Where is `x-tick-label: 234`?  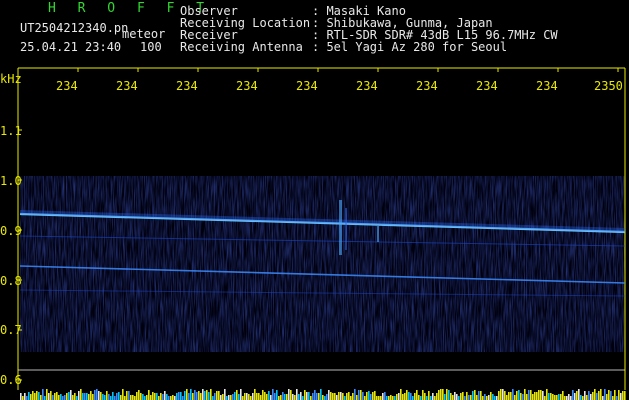
x-tick-label: 234 is located at coordinates (187, 86).